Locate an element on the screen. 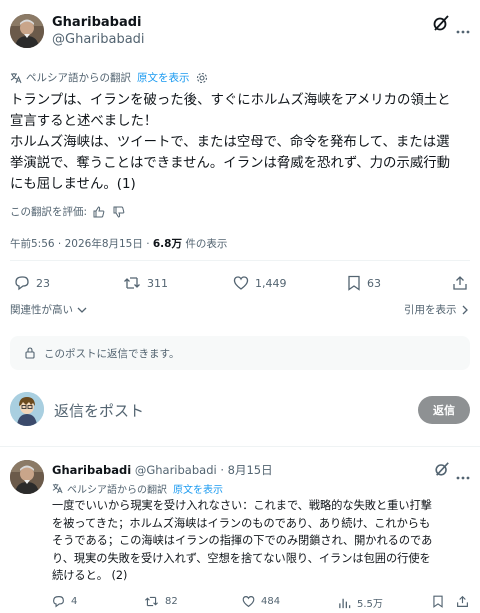 This screenshot has height=613, width=480. quotes-link: 引用を表示 is located at coordinates (436, 309).